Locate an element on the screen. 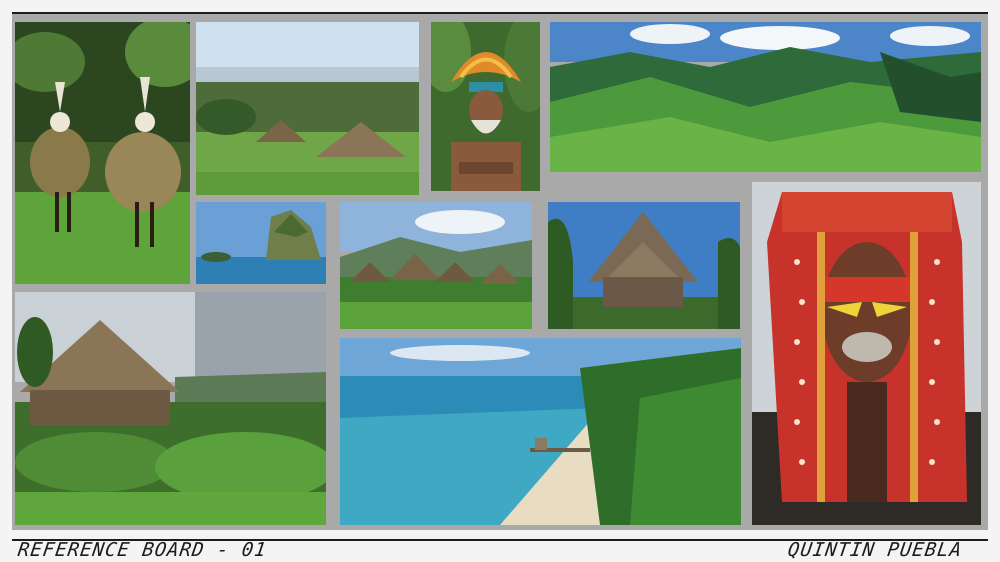 The image size is (1000, 562). board-title: REFERENCE BOARD - 01 is located at coordinates (142, 550).